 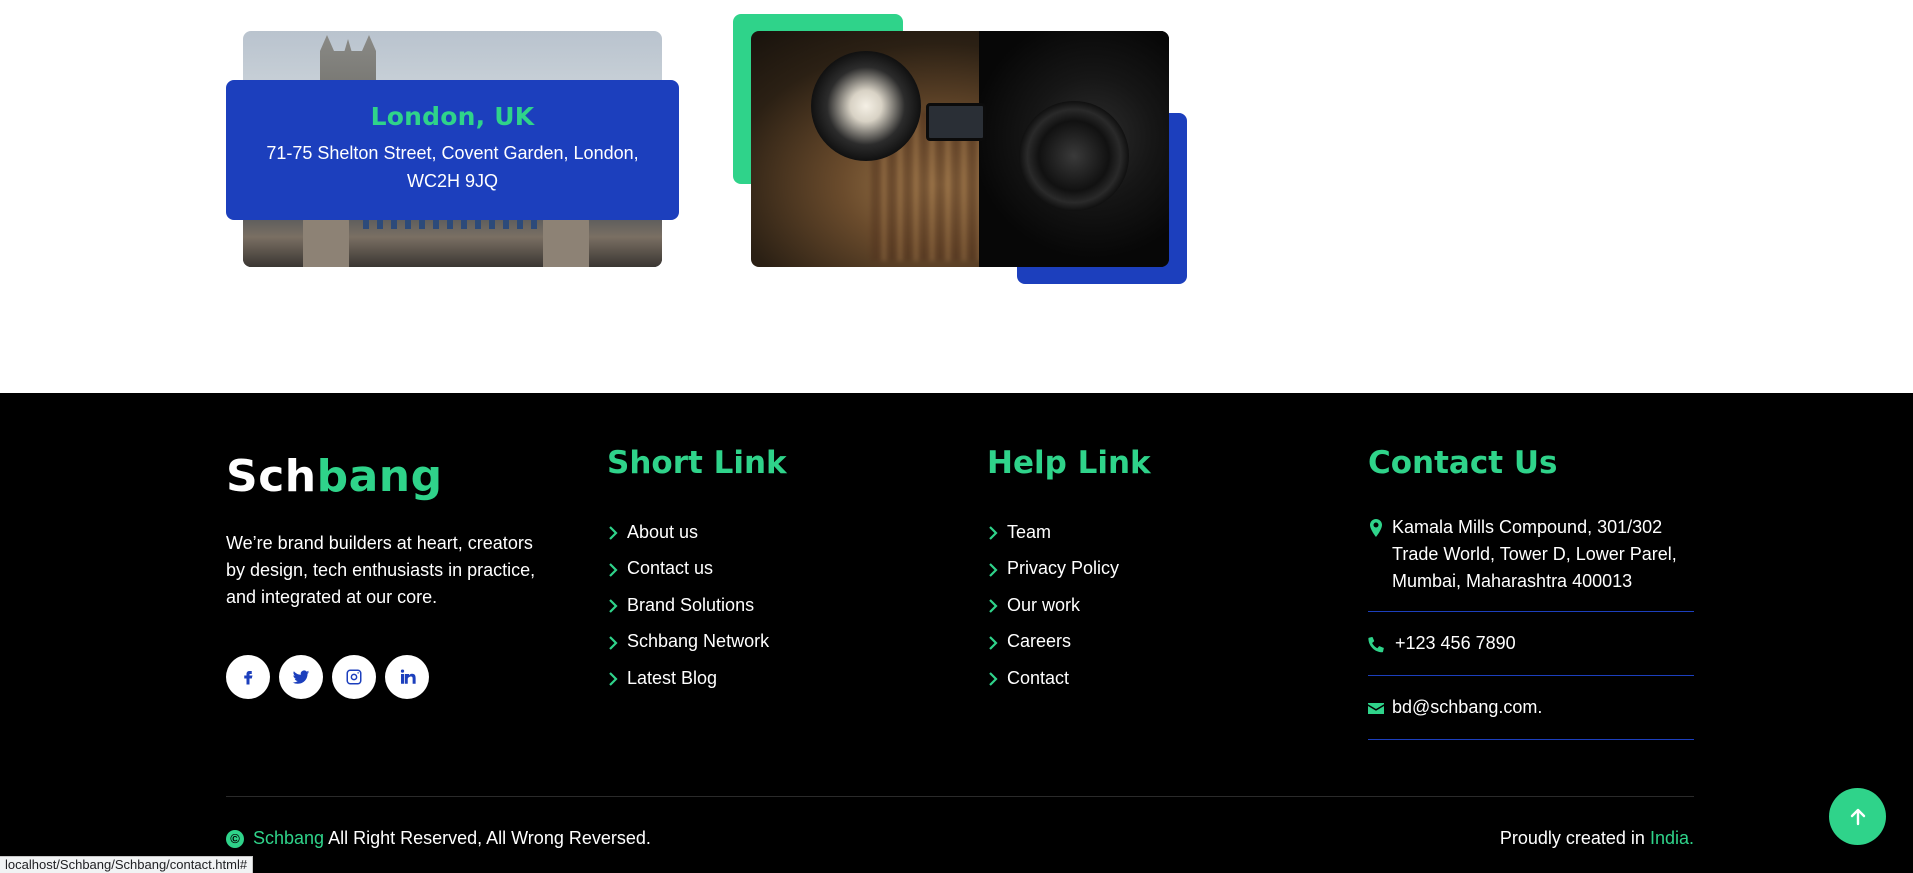 I want to click on twitter-icon, so click(x=301, y=677).